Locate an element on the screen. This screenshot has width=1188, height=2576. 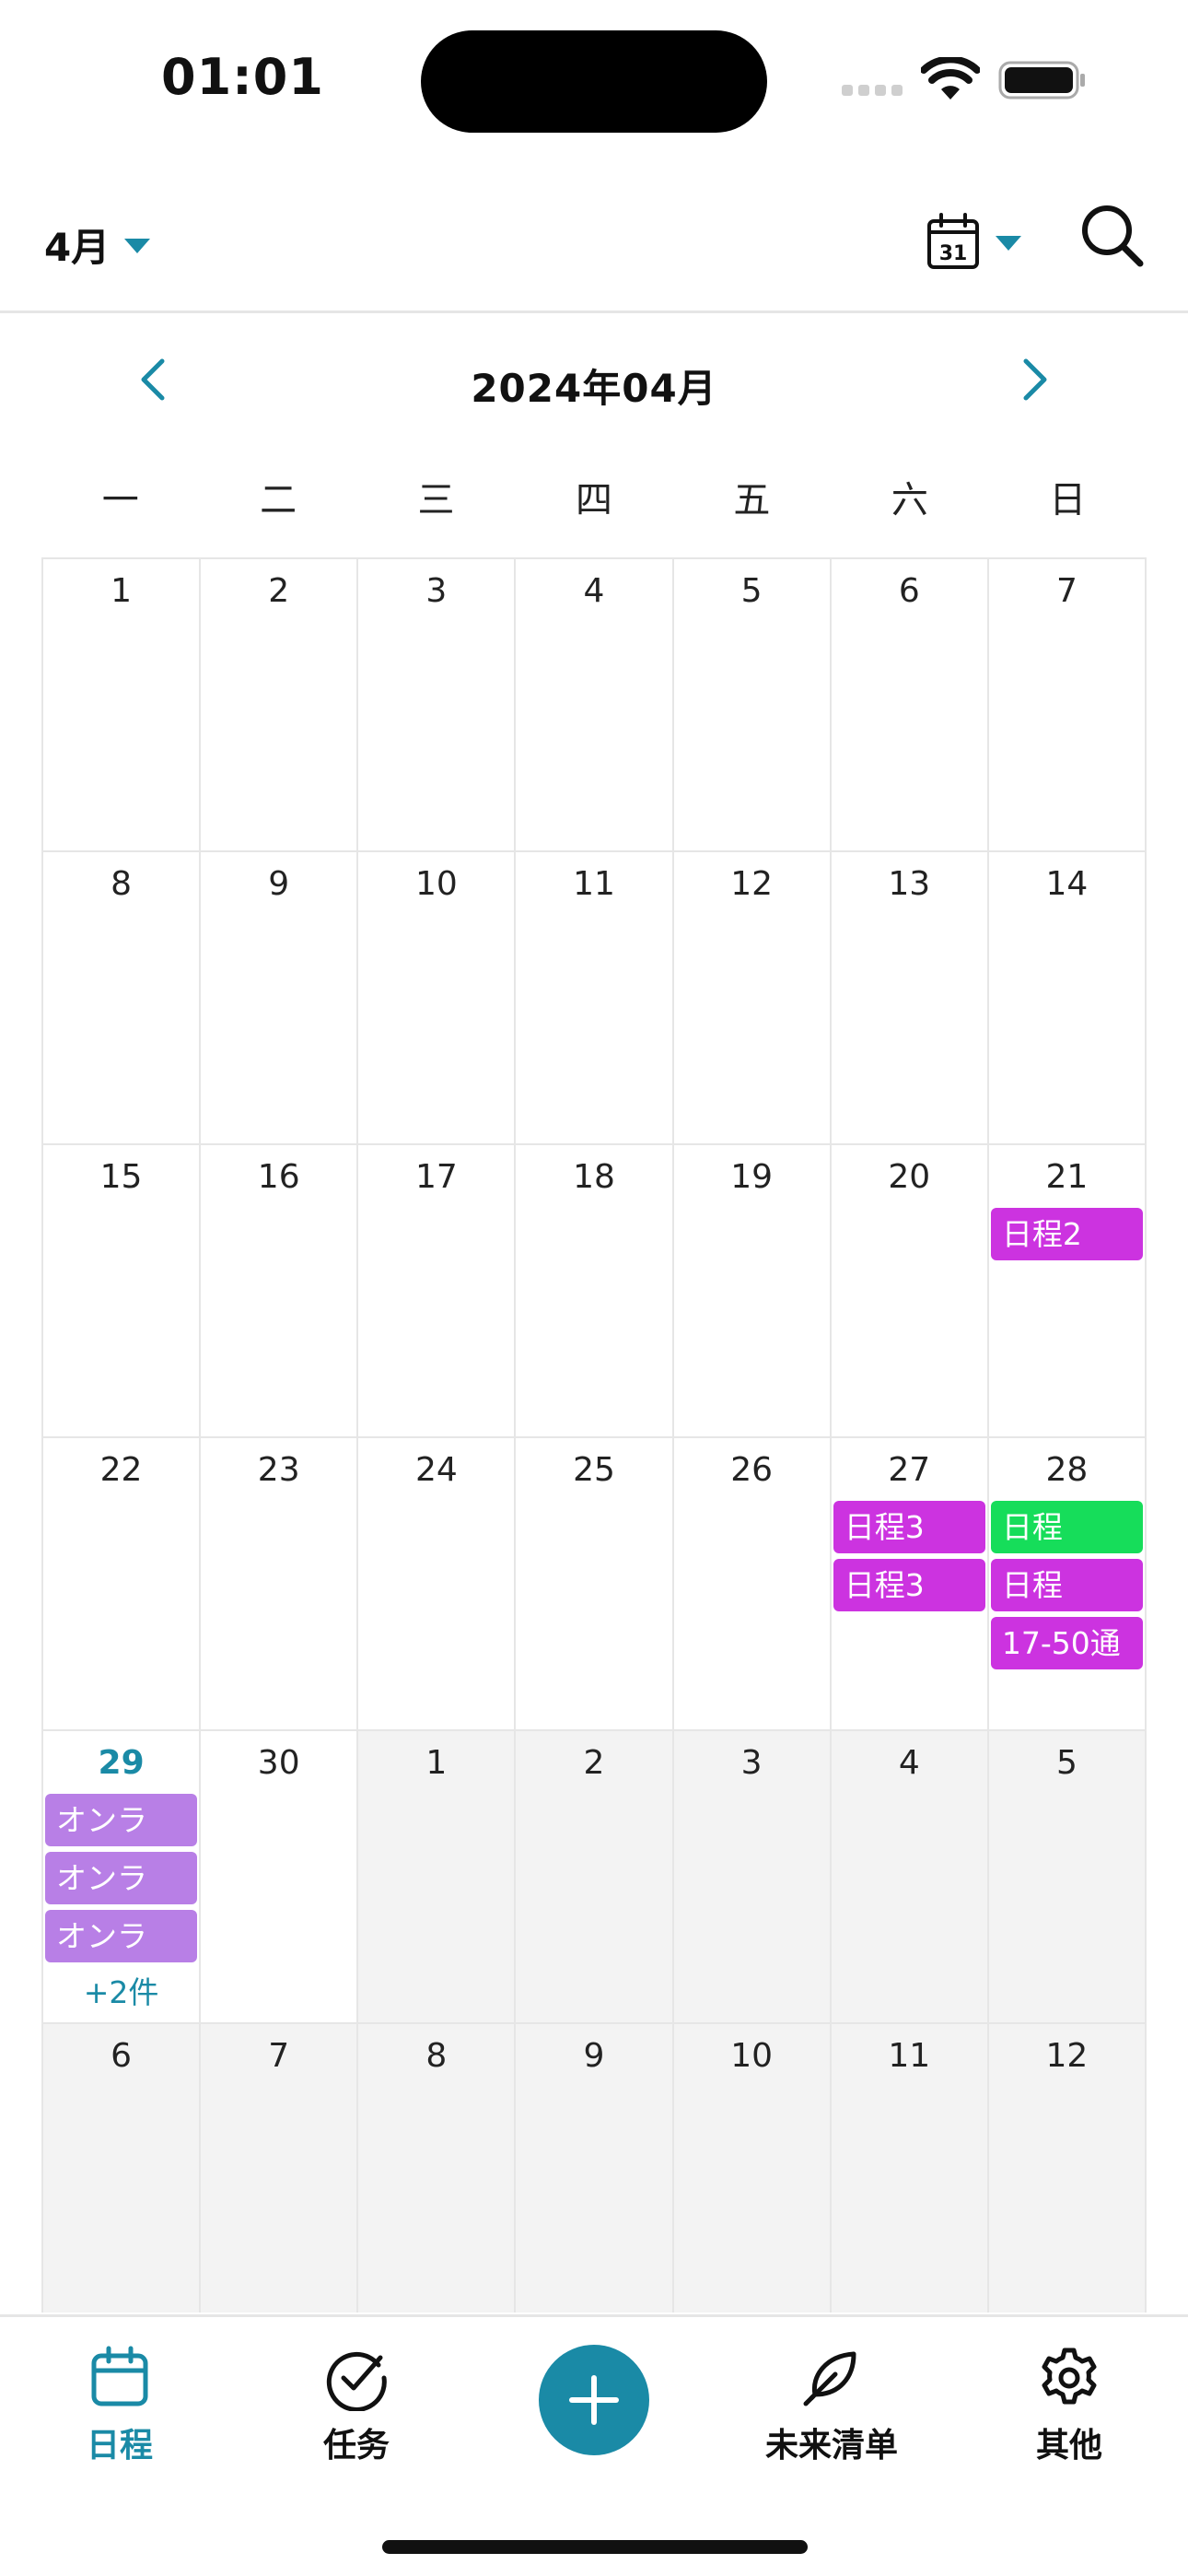
calendar-day-cell: 18 is located at coordinates (595, 1291).